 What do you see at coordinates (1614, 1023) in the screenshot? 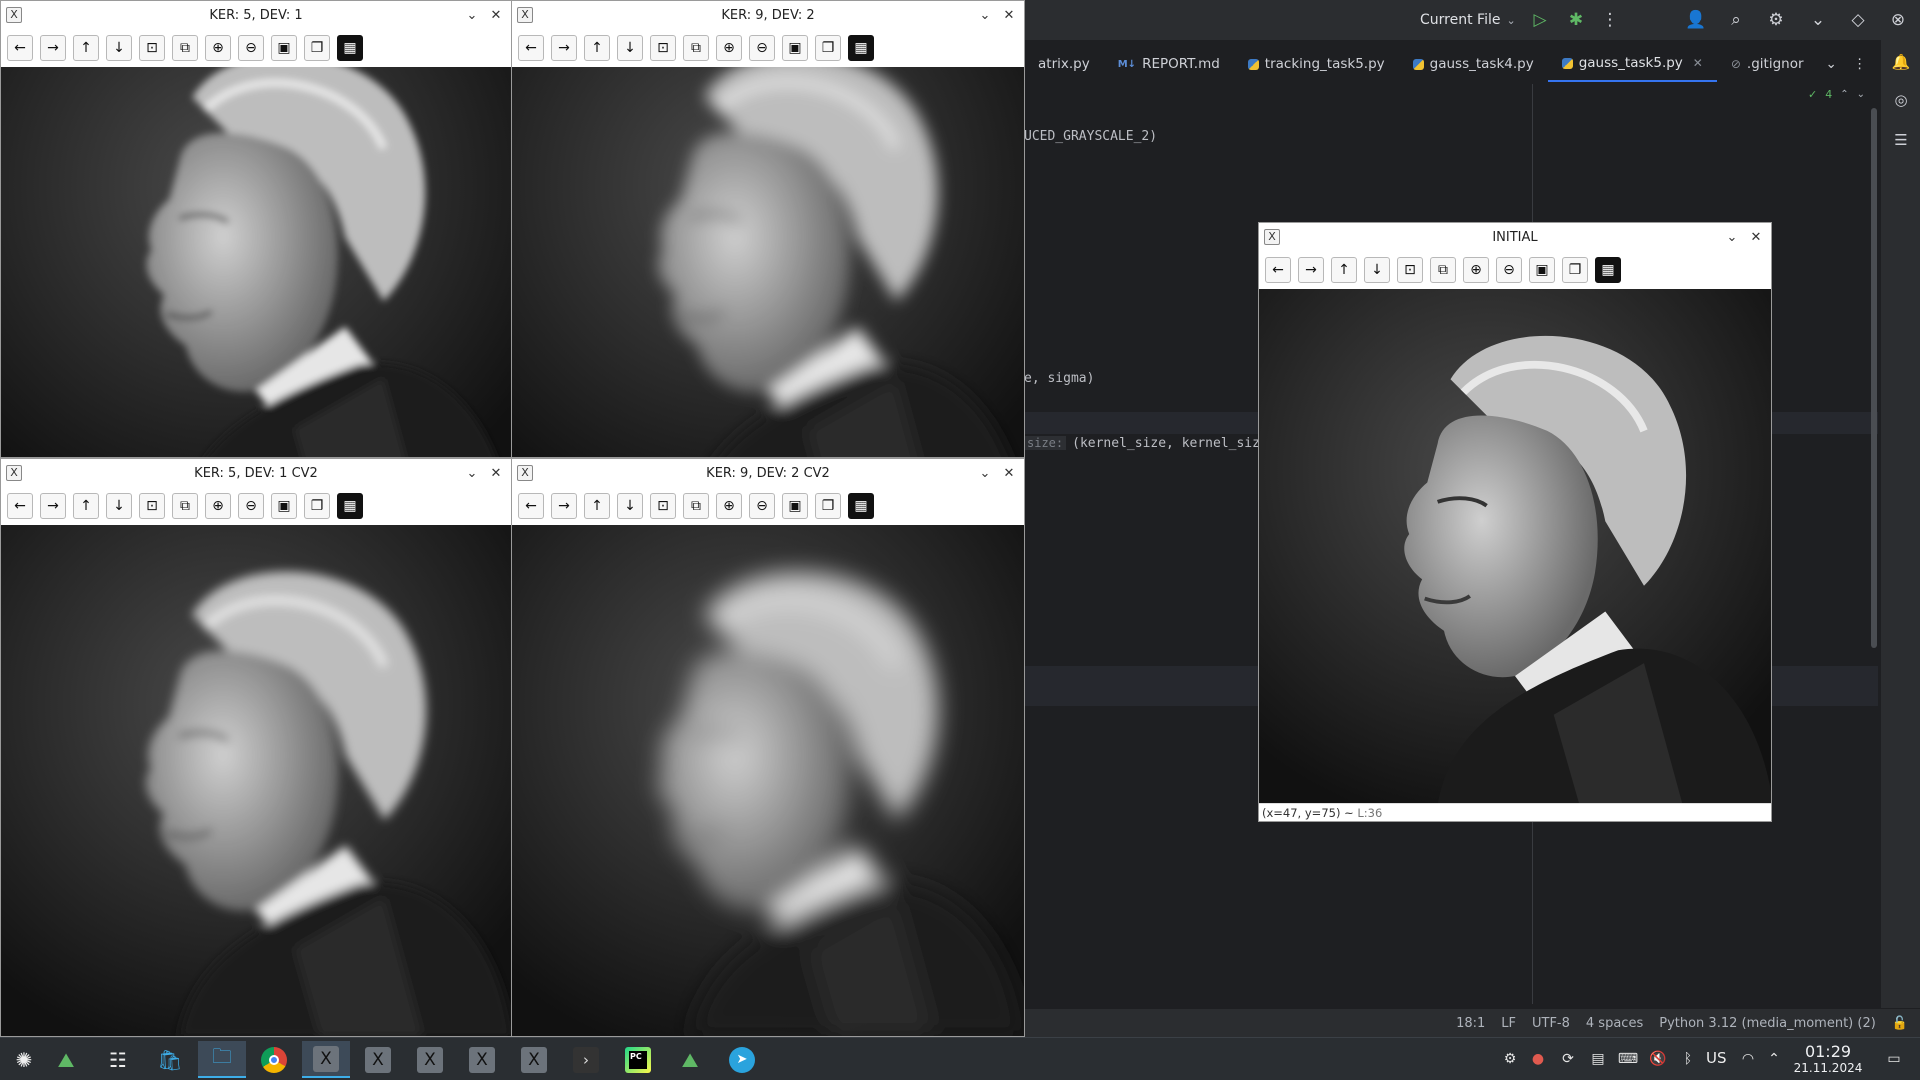
I see `indent-setting: 4 spaces` at bounding box center [1614, 1023].